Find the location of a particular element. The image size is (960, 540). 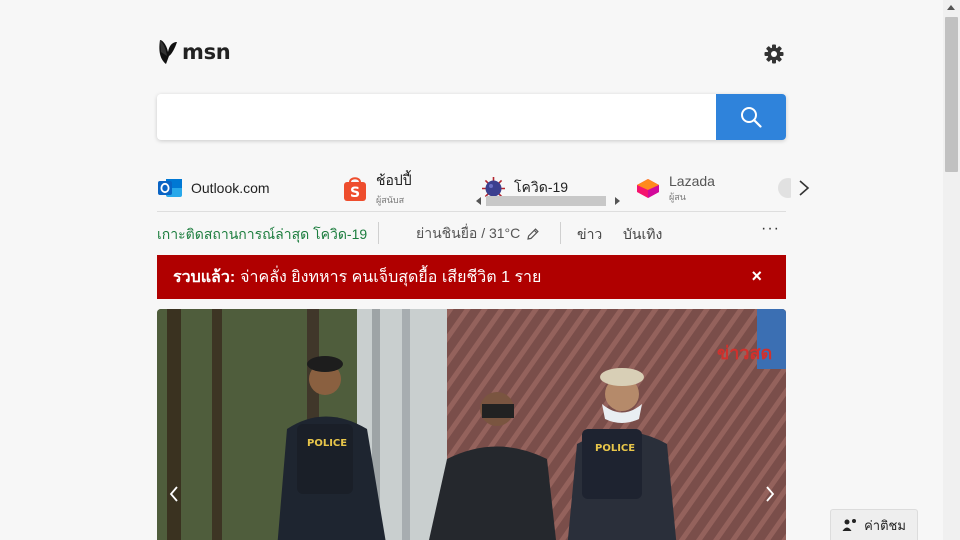

brand-name: msn is located at coordinates (206, 52).